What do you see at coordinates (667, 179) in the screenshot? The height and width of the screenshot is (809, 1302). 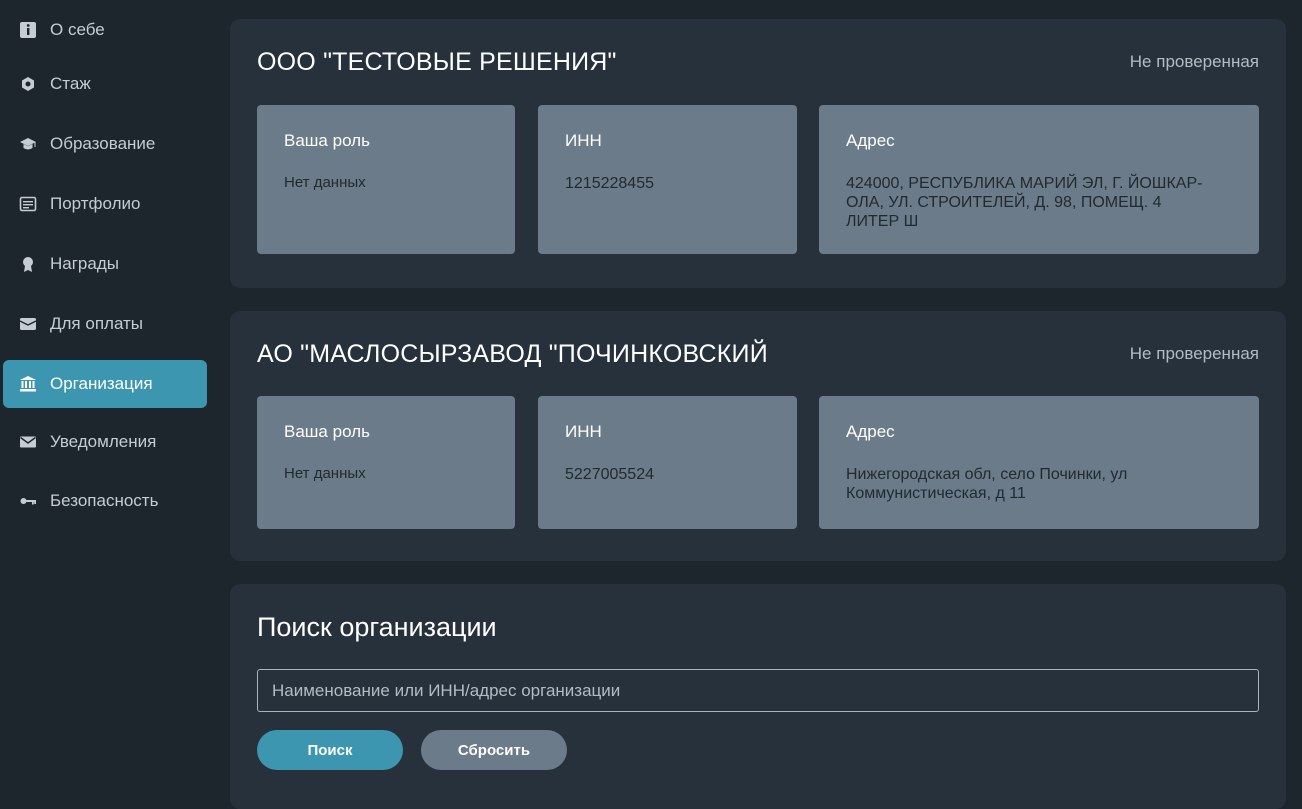 I see `inn-box: ИНН 1215228455` at bounding box center [667, 179].